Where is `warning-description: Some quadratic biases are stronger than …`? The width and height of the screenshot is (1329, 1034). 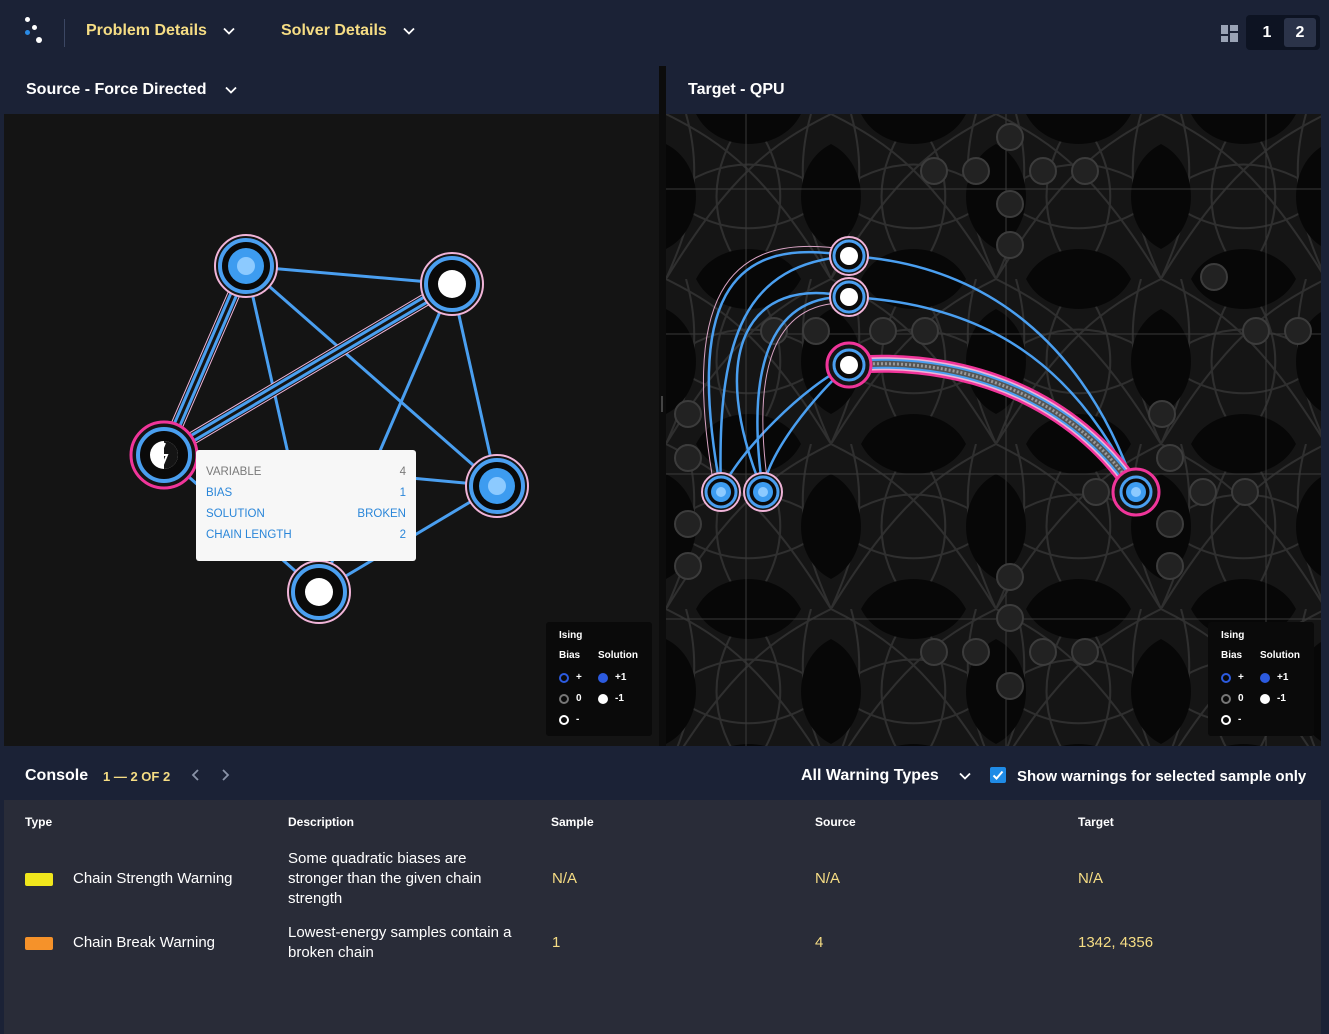
warning-description: Some quadratic biases are stronger than … is located at coordinates (385, 878).